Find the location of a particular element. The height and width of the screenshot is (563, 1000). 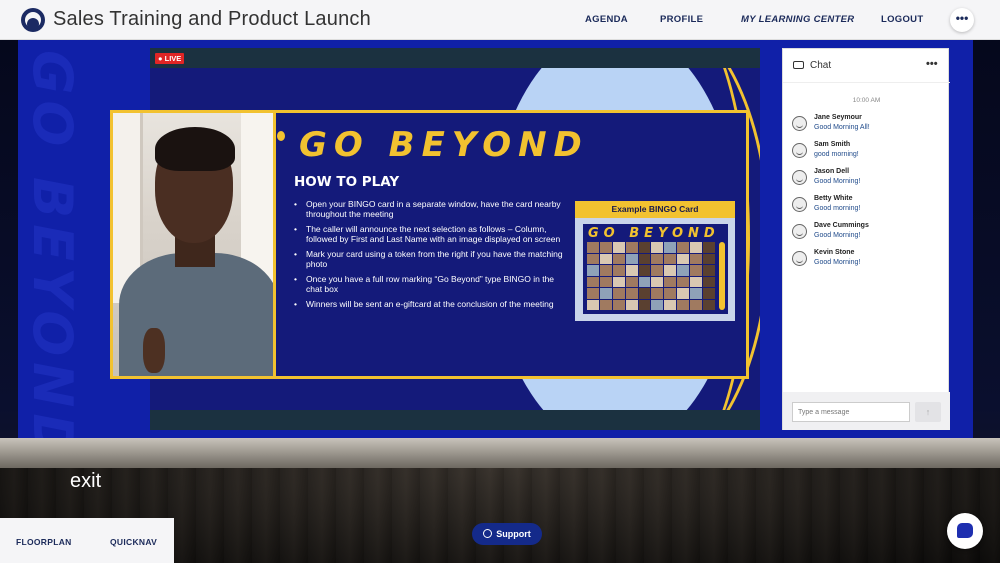

message-sender: Dave Cummings is located at coordinates (841, 225).